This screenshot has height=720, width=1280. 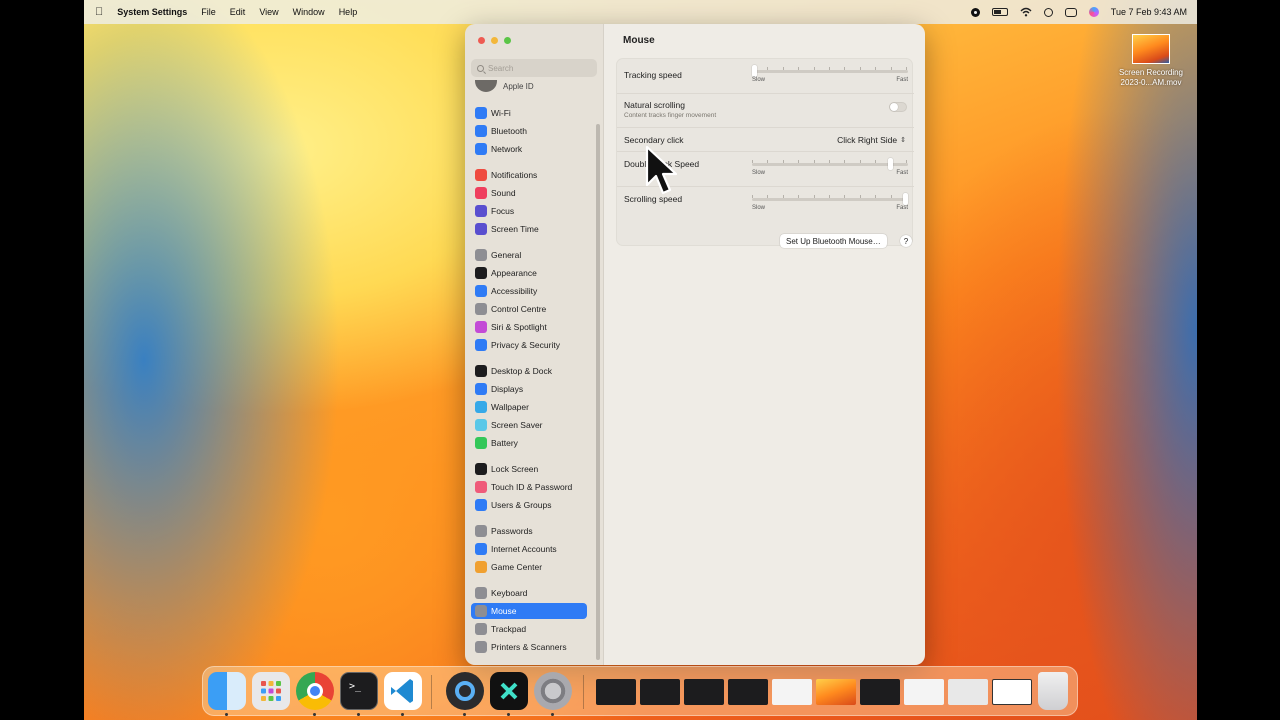 I want to click on minimized-window-finder, so click(x=924, y=692).